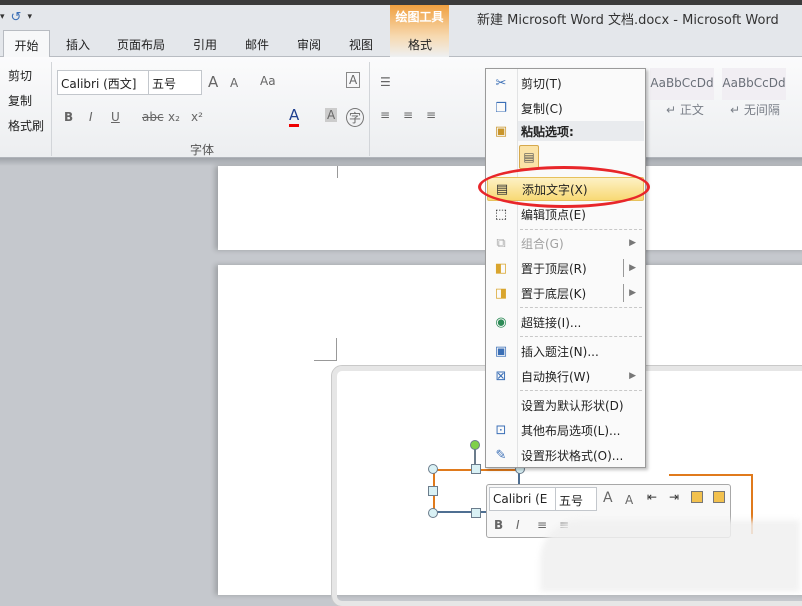 The height and width of the screenshot is (606, 802). Describe the element at coordinates (685, 110) in the screenshot. I see `style-normal-label: ↵ 正文` at that location.